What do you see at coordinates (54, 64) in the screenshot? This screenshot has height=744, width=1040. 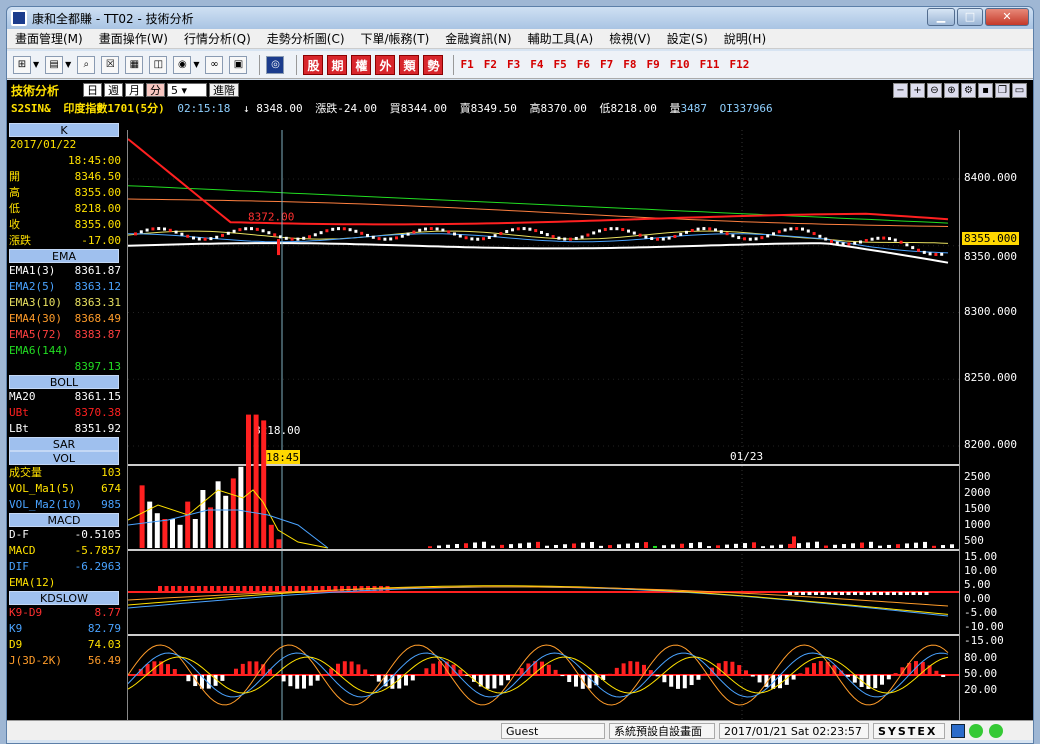 I see `print-icon: ▤` at bounding box center [54, 64].